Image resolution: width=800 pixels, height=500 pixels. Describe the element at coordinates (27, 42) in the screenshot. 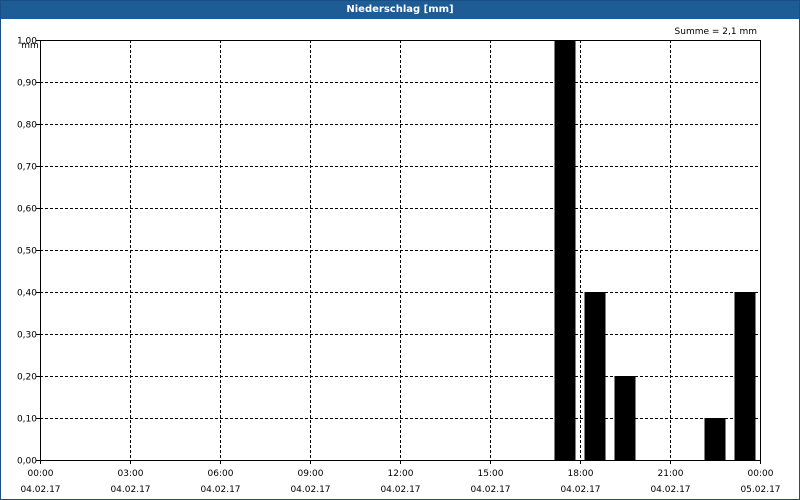

I see `y-tick-label: 1,00` at that location.